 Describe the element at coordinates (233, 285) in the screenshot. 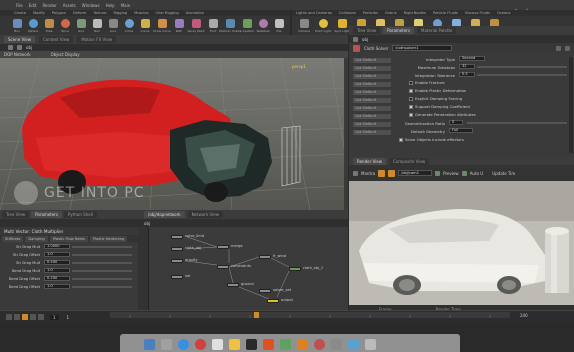

I see `node-ground` at that location.